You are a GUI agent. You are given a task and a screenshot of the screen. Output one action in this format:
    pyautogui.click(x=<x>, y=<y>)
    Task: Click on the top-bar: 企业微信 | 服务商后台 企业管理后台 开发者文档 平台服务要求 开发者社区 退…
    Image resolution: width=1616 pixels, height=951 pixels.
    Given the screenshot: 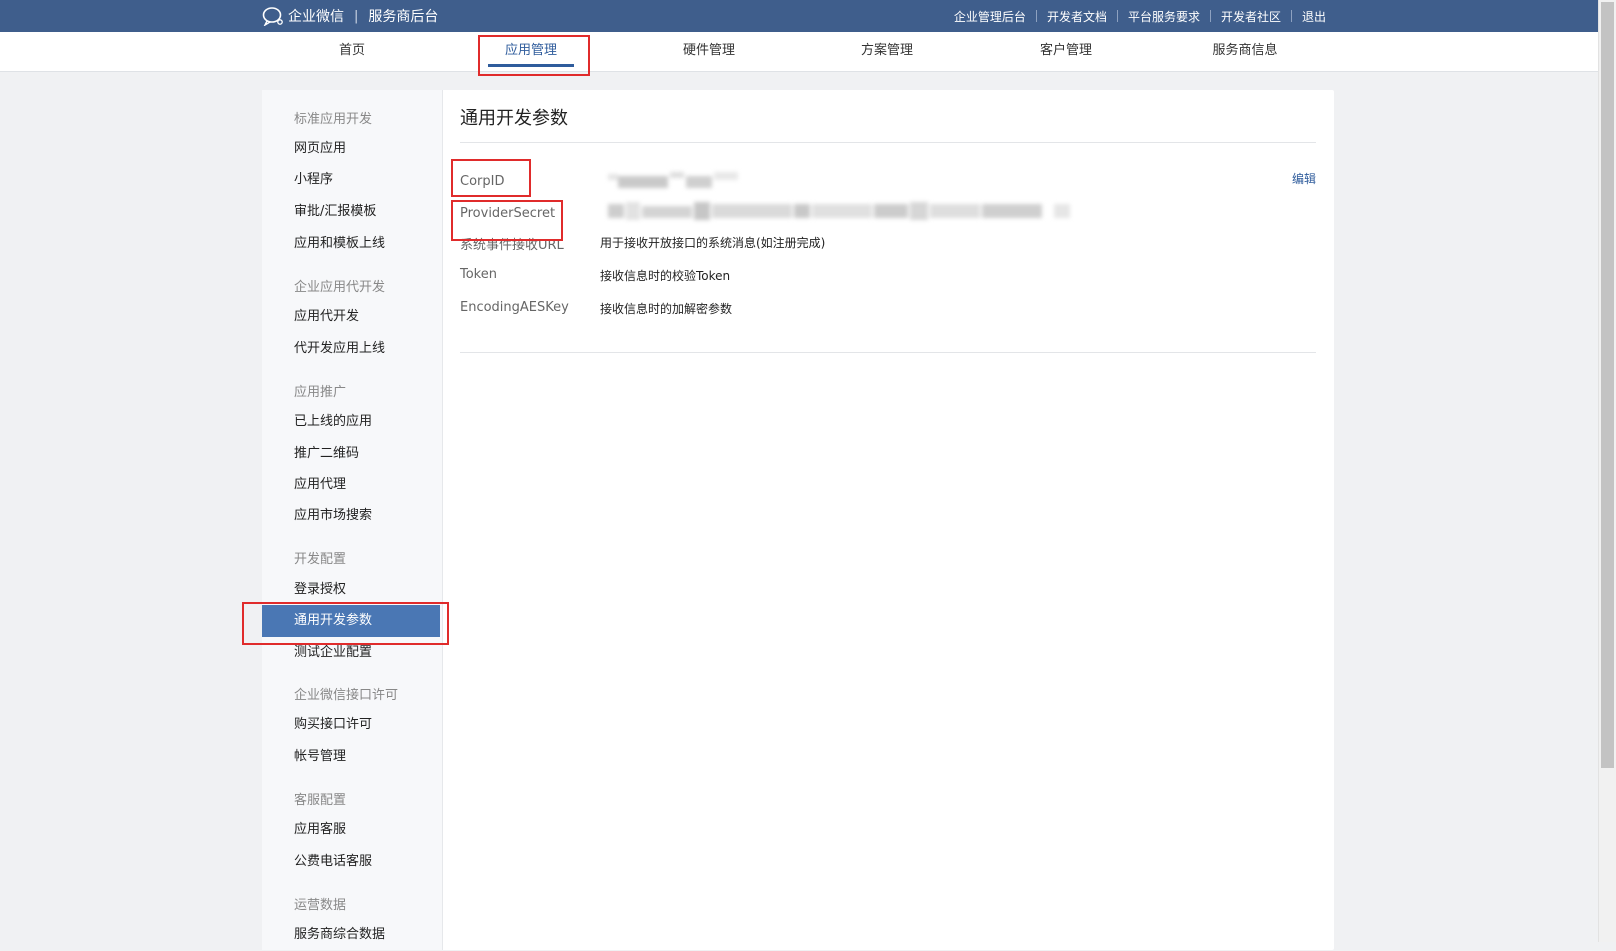 What is the action you would take?
    pyautogui.click(x=799, y=16)
    